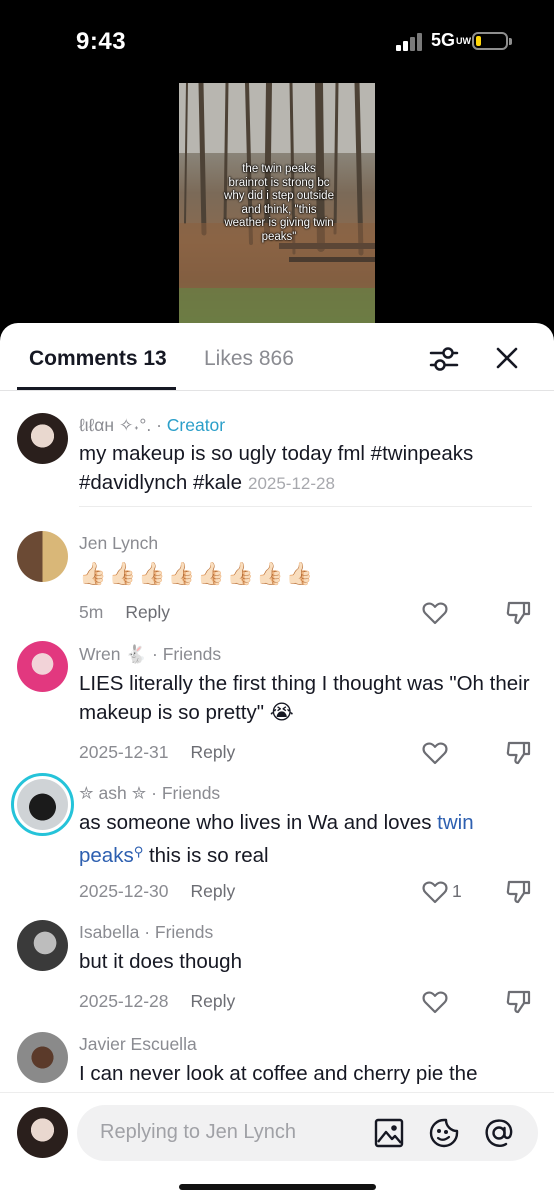  Describe the element at coordinates (138, 851) in the screenshot. I see `search-icon: ⚲` at that location.